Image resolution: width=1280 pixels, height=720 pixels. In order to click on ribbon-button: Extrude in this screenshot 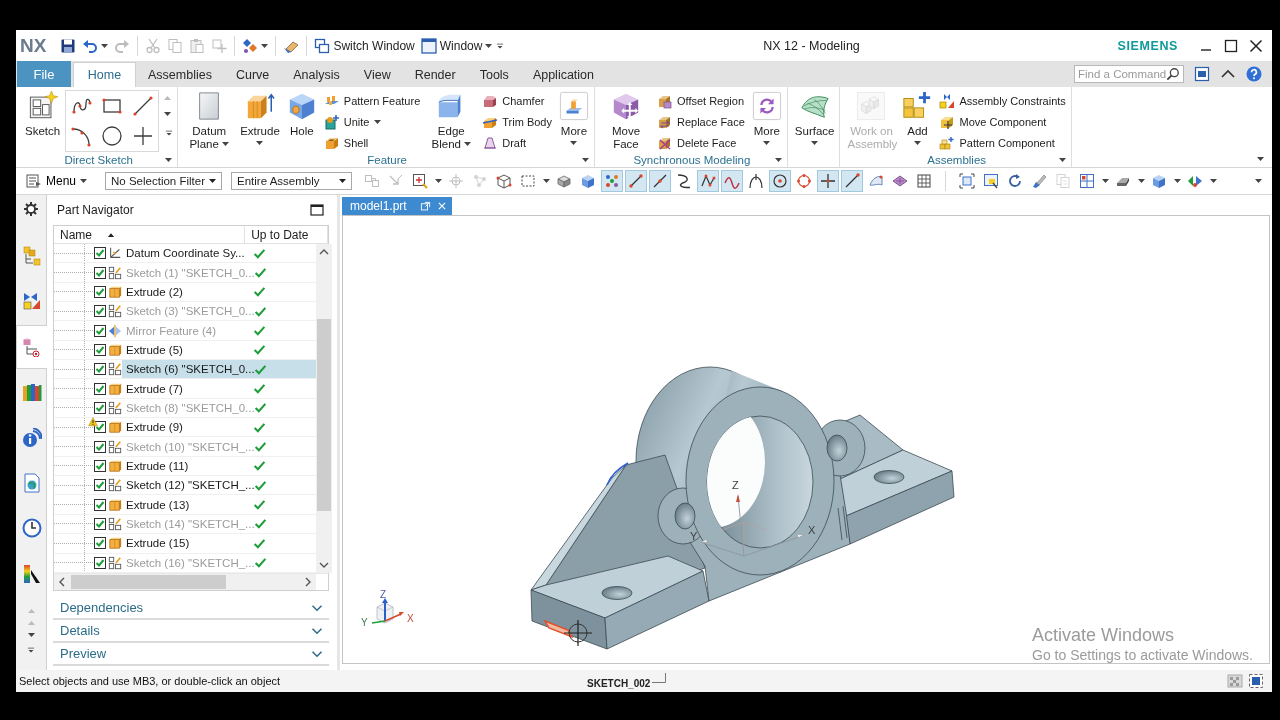, I will do `click(260, 117)`.